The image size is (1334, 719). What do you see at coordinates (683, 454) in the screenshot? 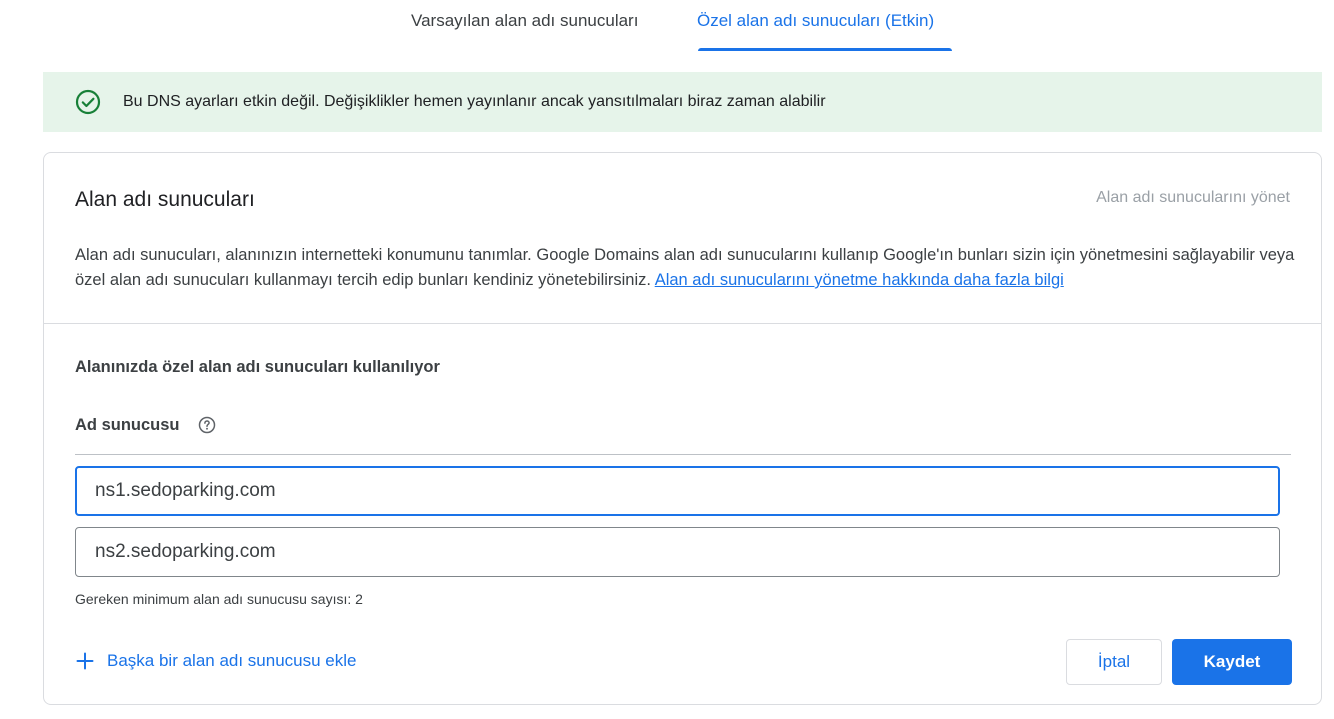
I see `label-divider` at bounding box center [683, 454].